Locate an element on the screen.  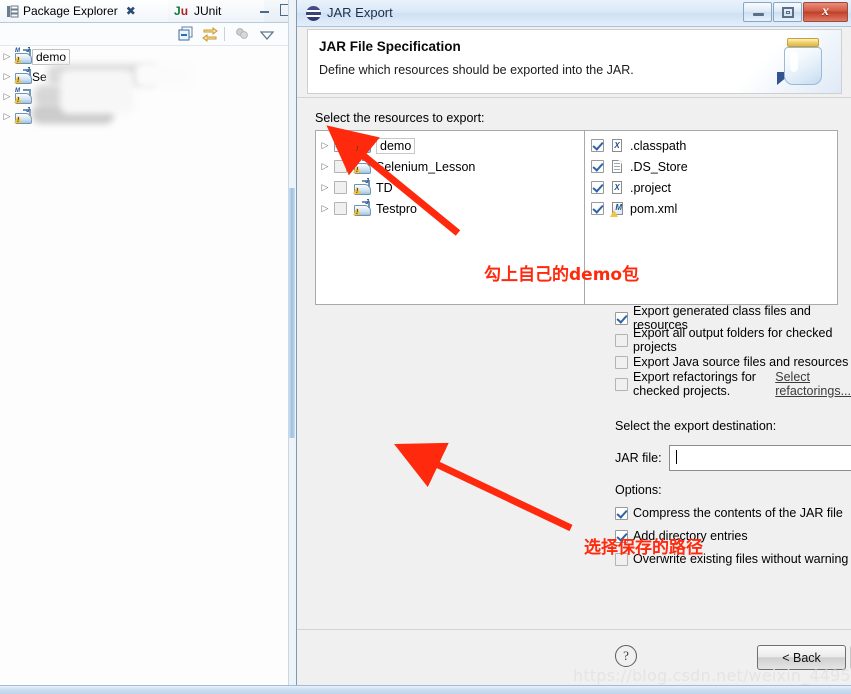
header-title: JAR File Specification is located at coordinates (390, 46).